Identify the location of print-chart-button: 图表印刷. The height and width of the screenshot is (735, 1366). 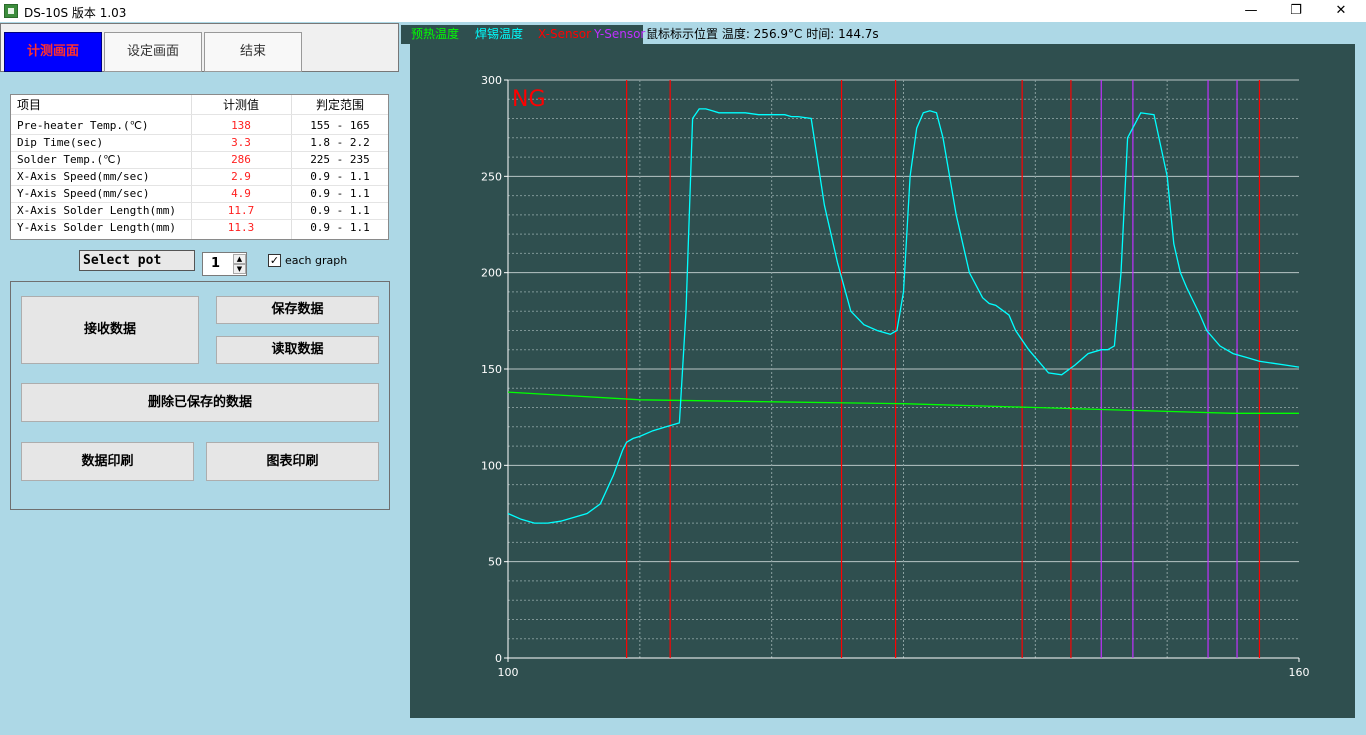
(292, 461).